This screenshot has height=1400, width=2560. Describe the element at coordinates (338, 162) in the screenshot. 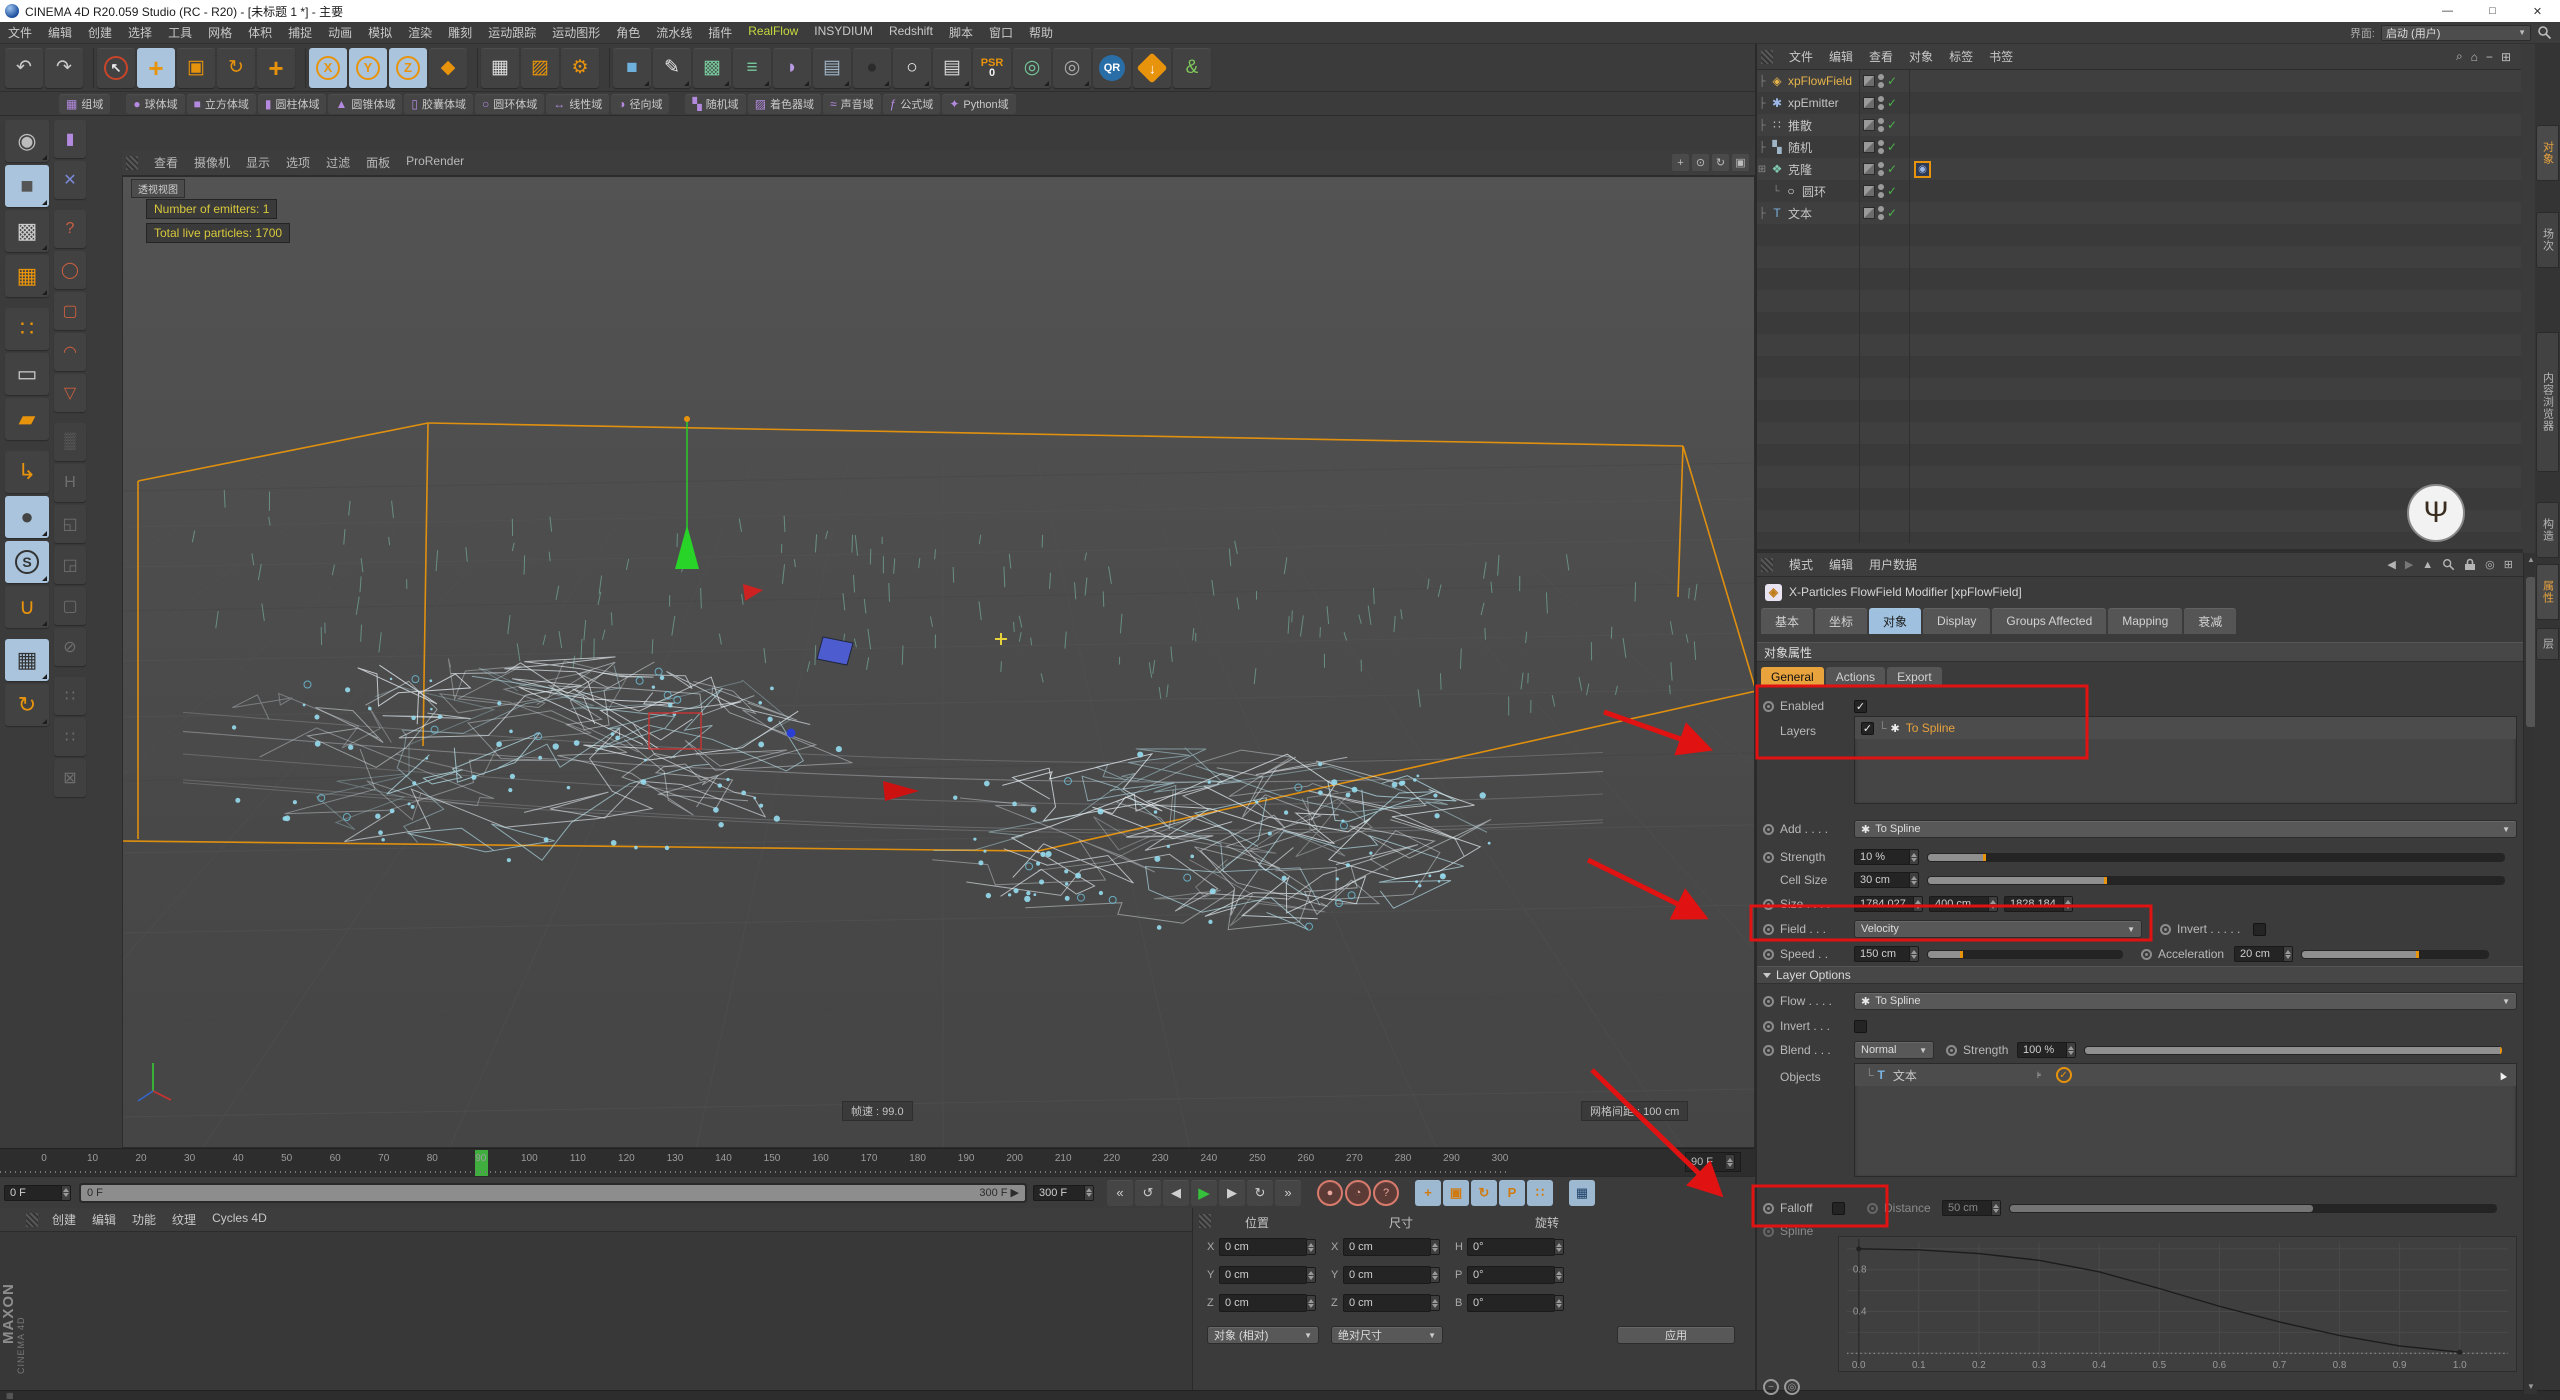

I see `vp-filter-menu: 过滤` at that location.